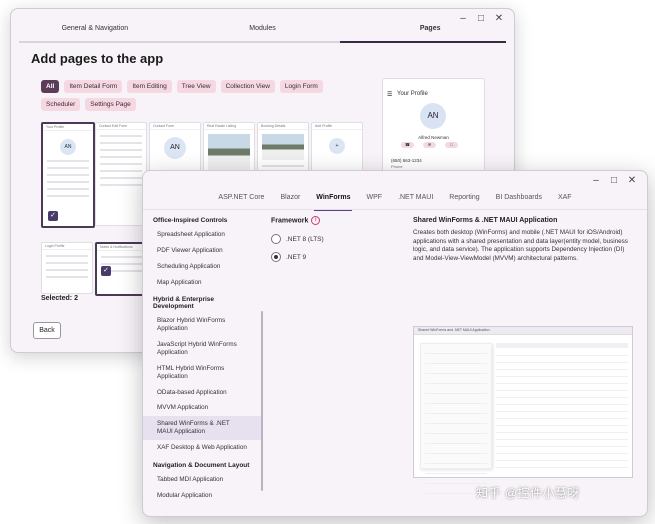  I want to click on radio-button-checked, so click(276, 257).